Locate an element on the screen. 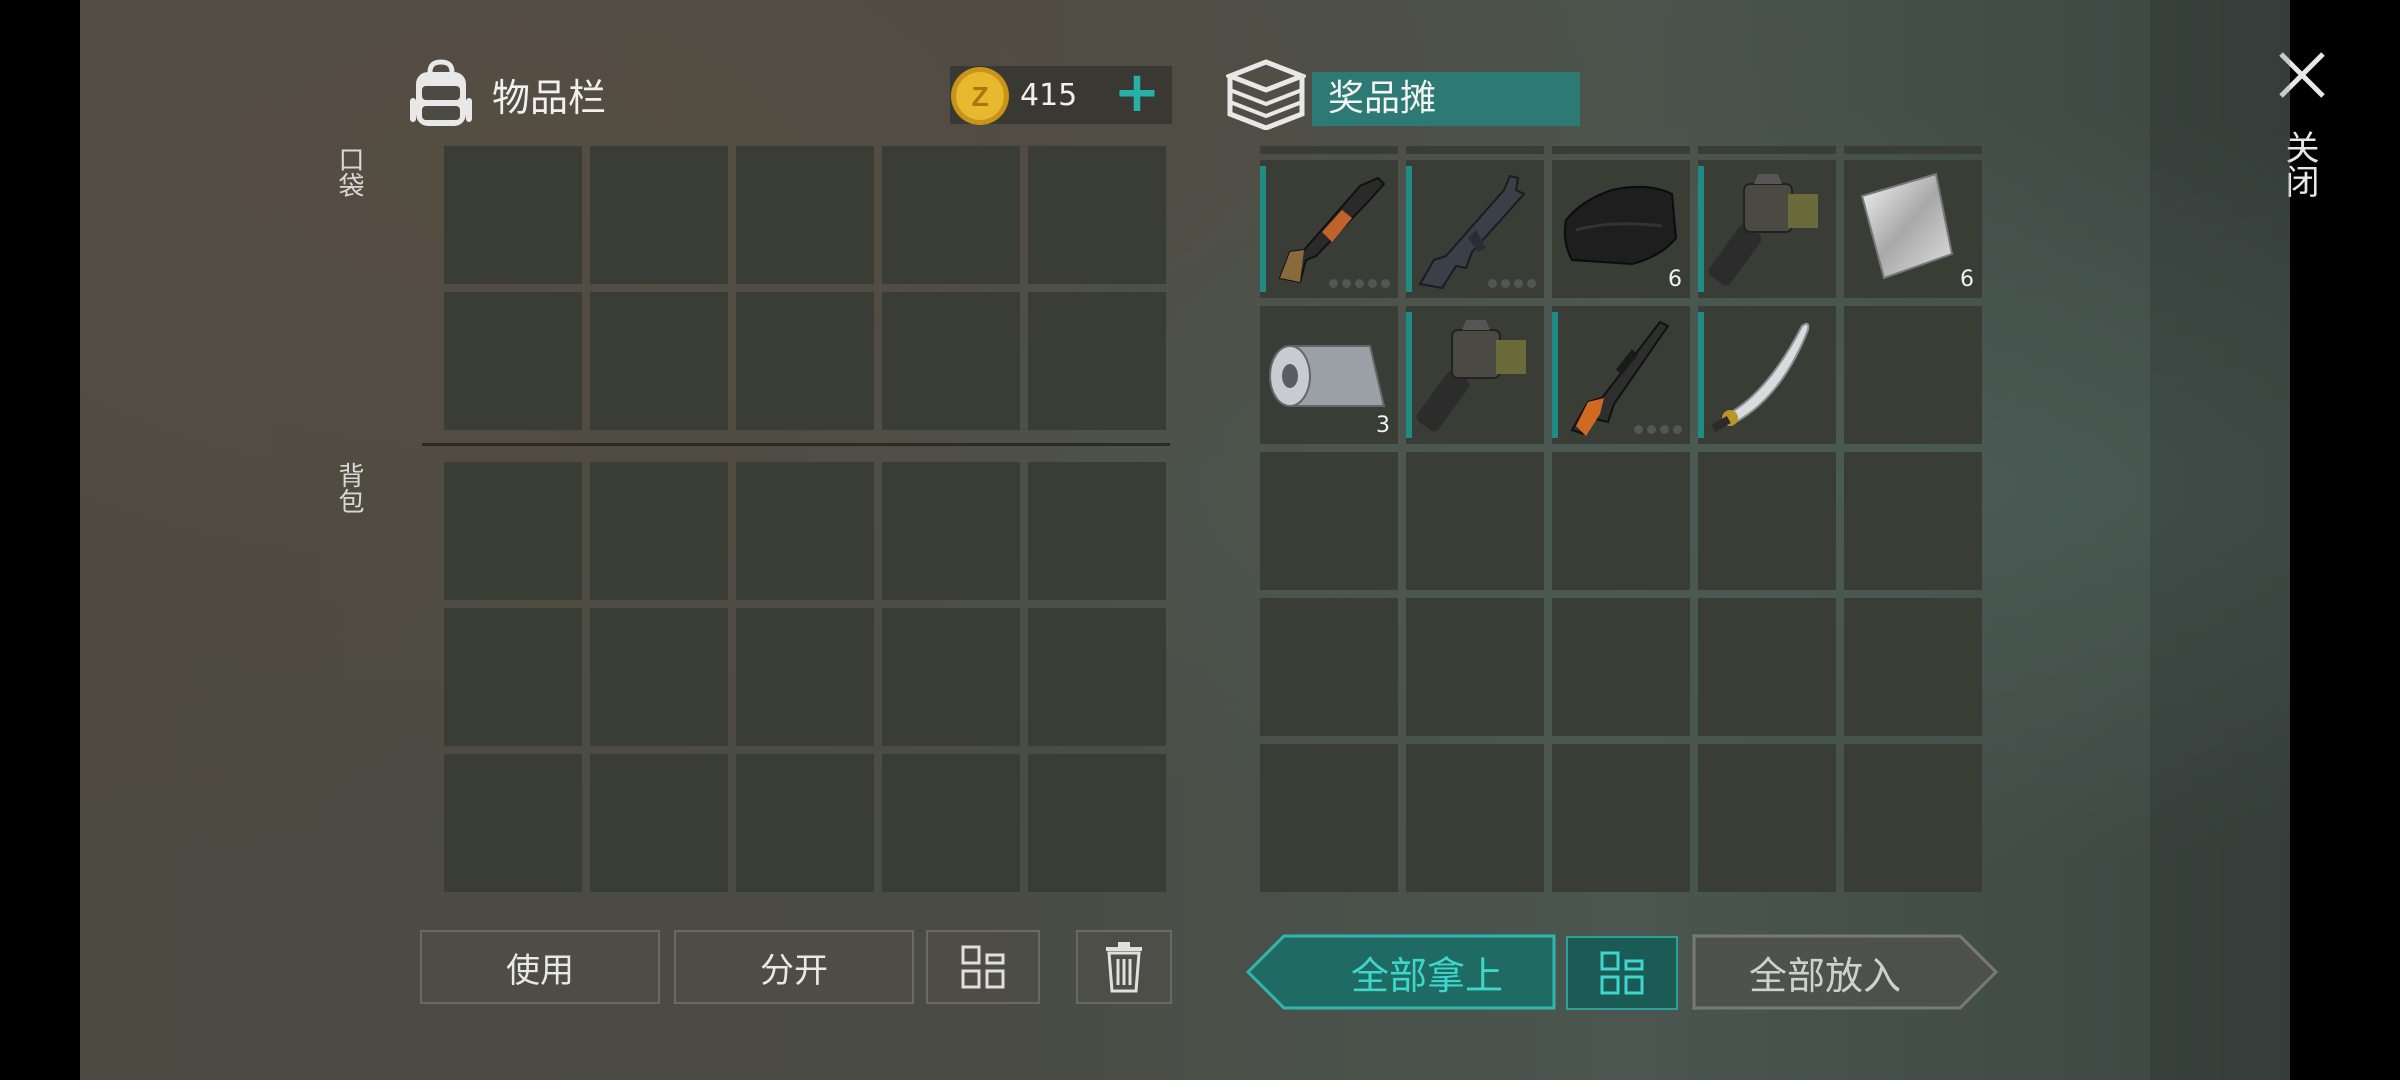 This screenshot has width=2400, height=1080. use-button: 使用 is located at coordinates (540, 967).